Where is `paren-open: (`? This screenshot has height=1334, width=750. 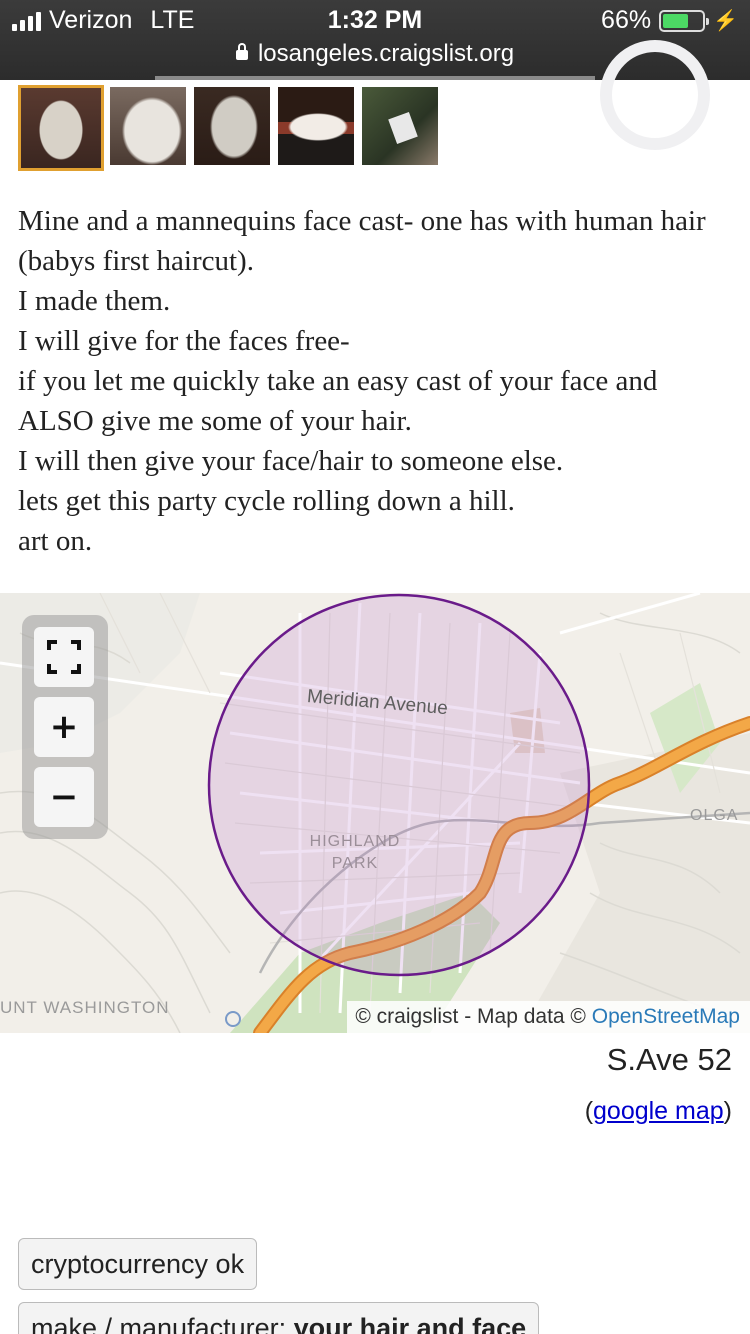 paren-open: ( is located at coordinates (589, 1111).